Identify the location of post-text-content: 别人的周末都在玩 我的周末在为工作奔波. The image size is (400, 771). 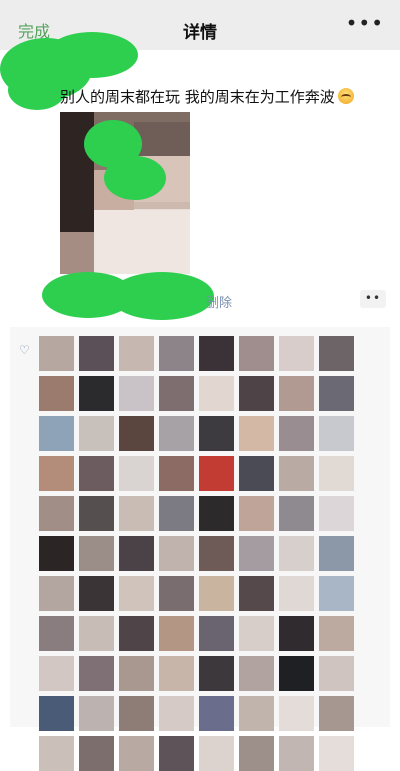
(197, 97).